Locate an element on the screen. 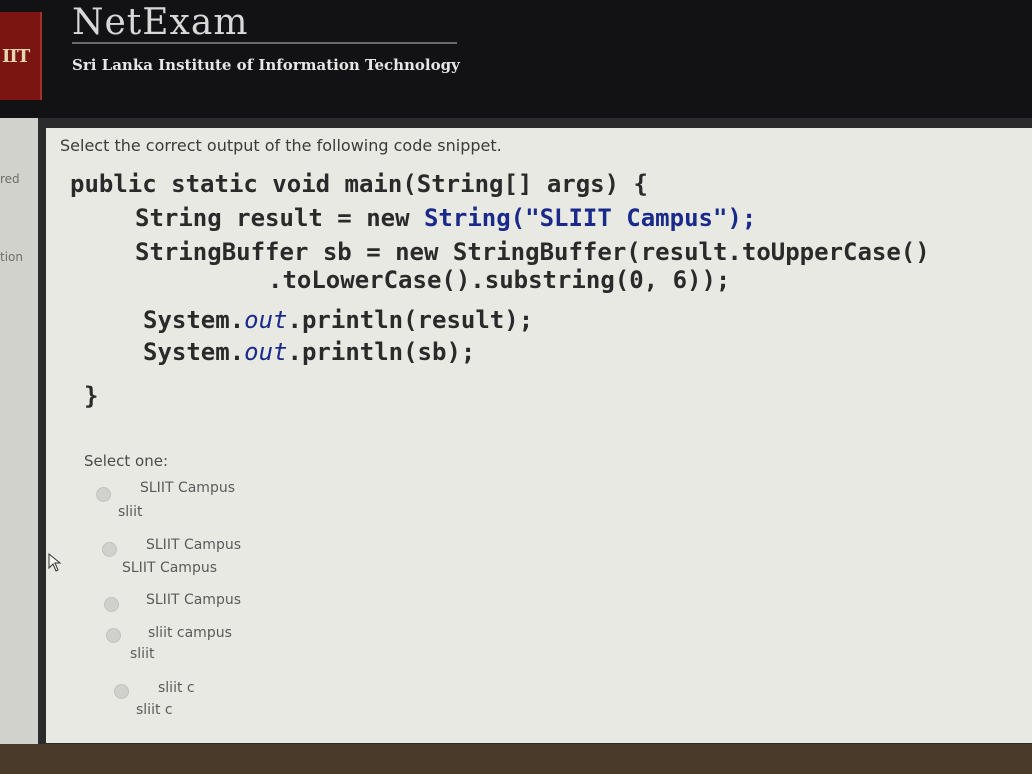 The image size is (1032, 774). code-line-5: System.out.println(result); is located at coordinates (338, 320).